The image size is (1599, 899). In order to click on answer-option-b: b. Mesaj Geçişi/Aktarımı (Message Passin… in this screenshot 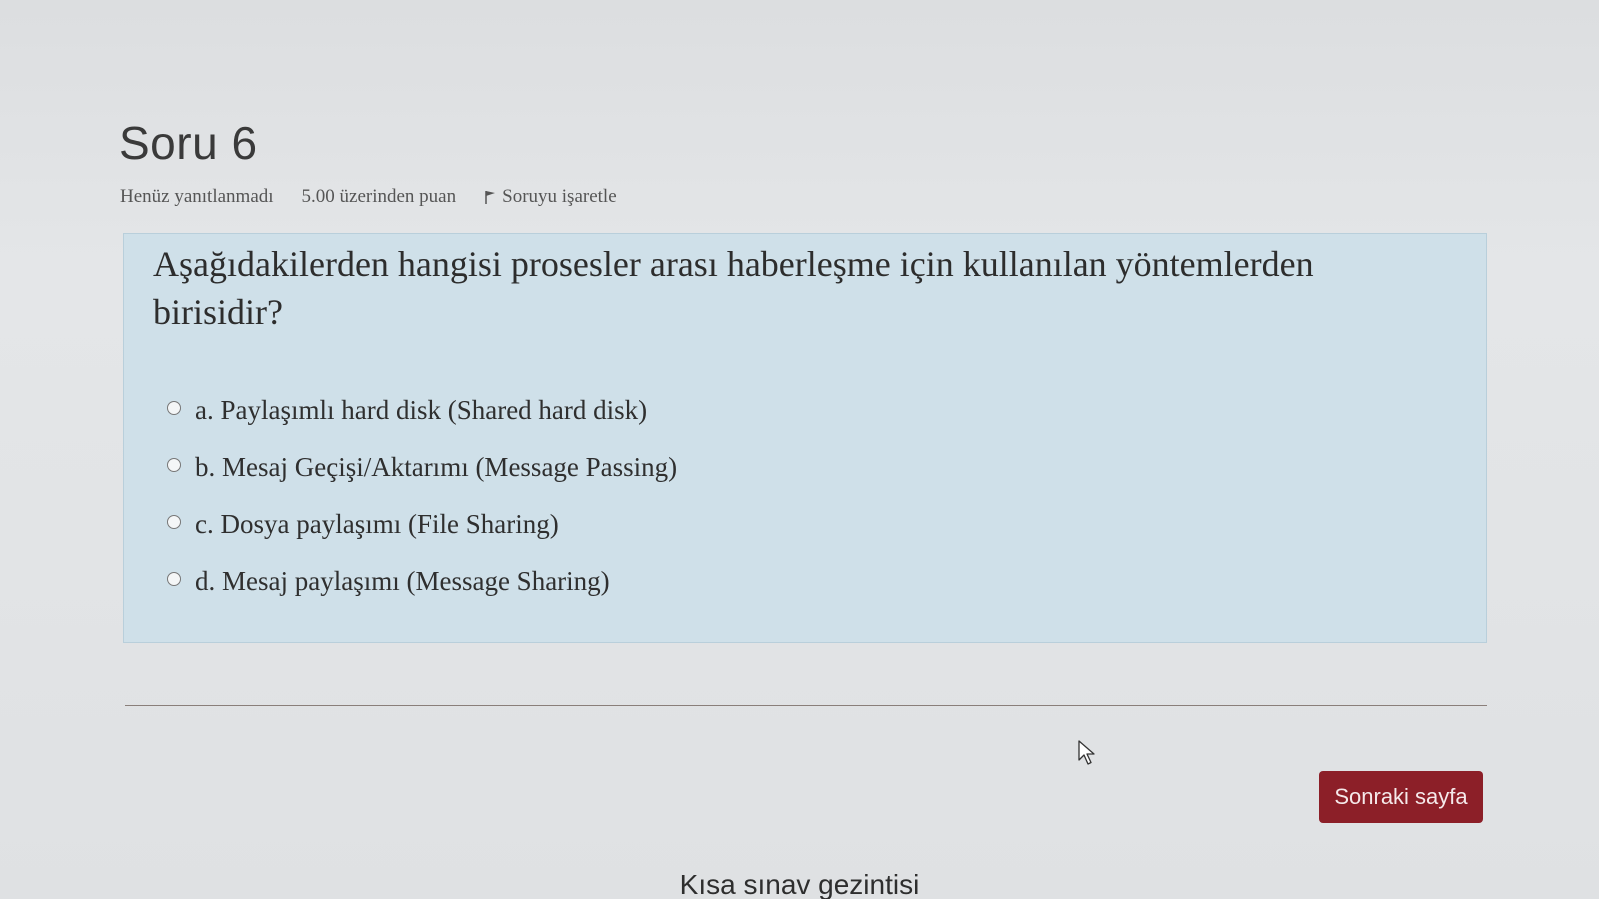, I will do `click(422, 467)`.